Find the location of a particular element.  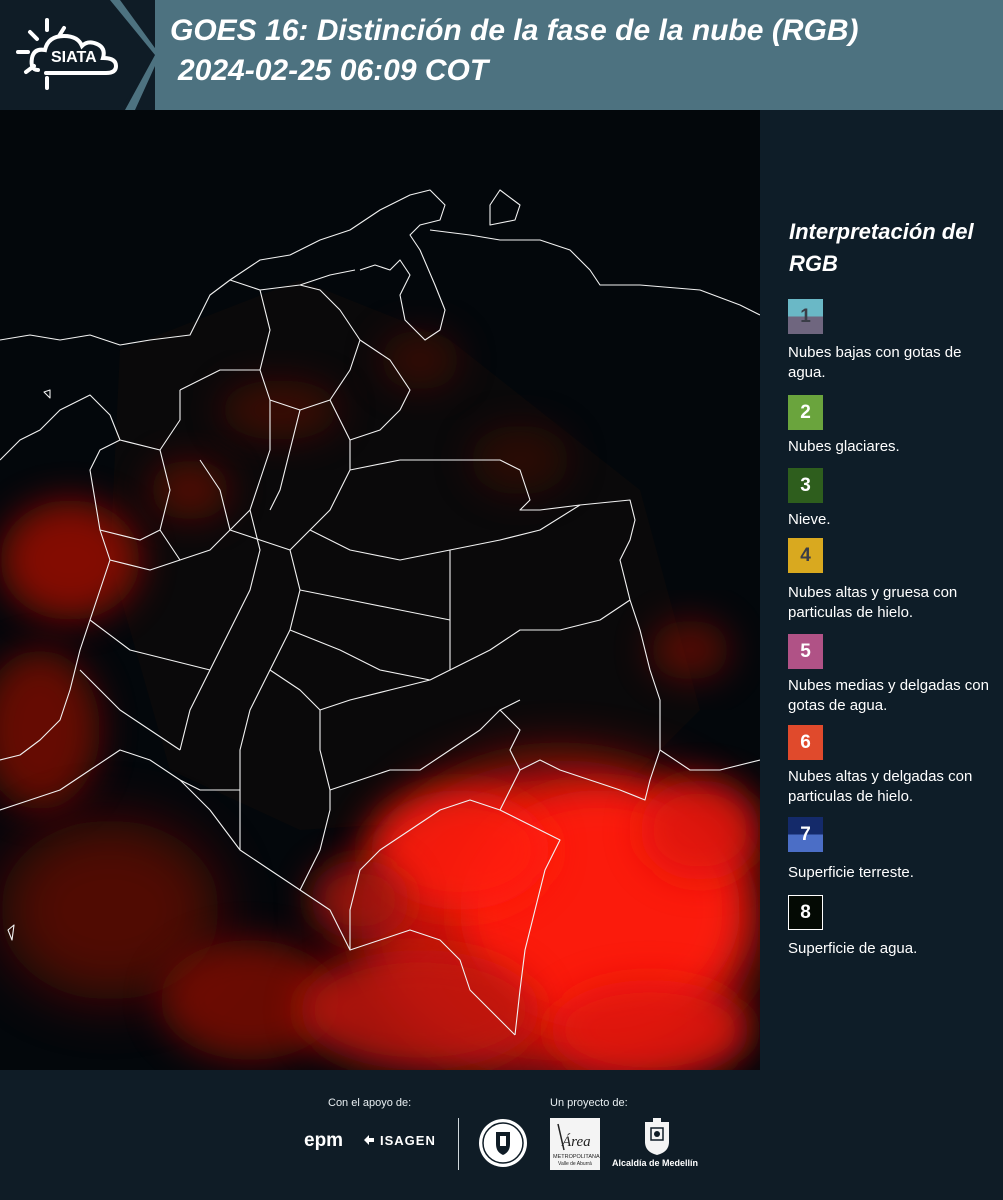

alcaldia-crest-icon is located at coordinates (657, 1137).